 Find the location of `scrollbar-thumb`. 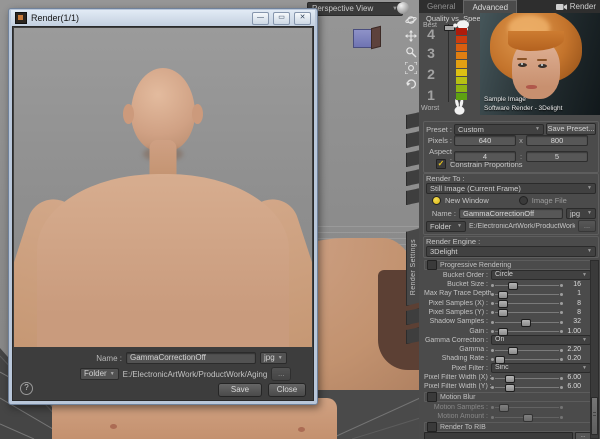

scrollbar-thumb is located at coordinates (594, 416).